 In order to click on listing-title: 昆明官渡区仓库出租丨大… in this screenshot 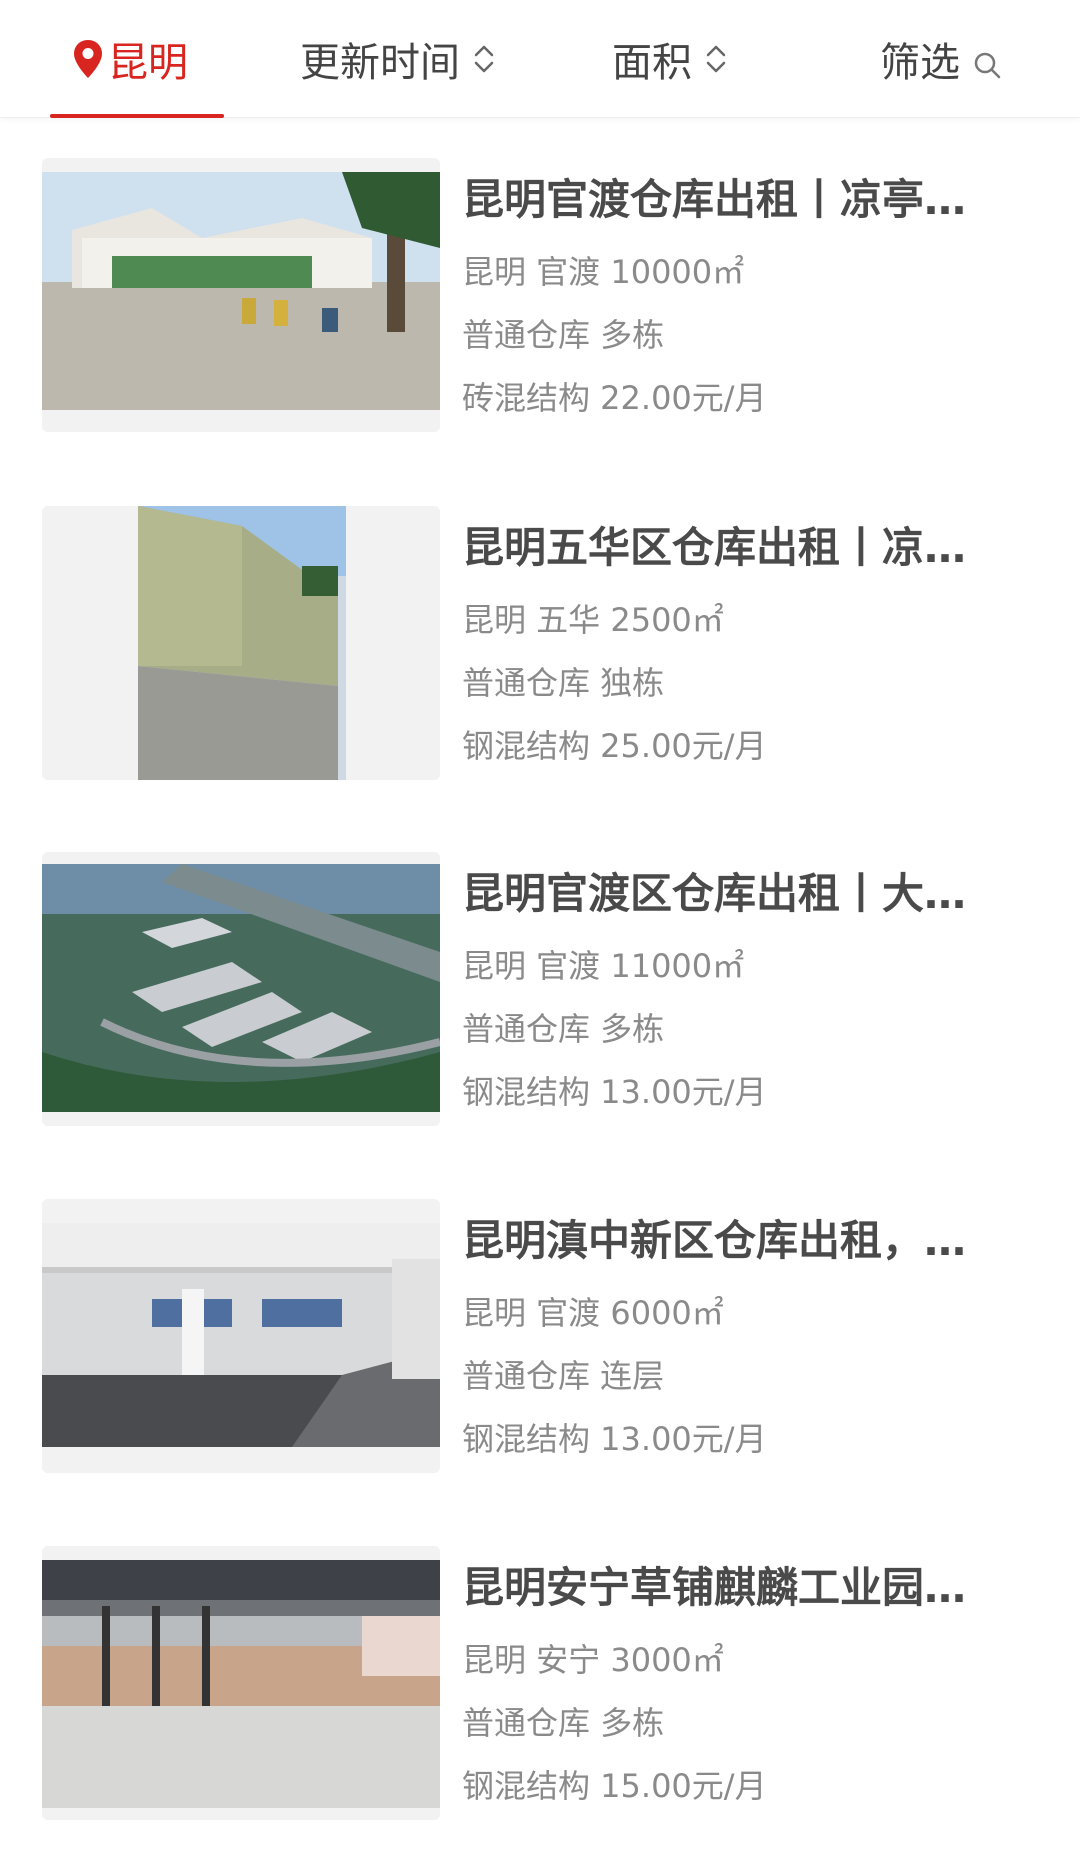, I will do `click(714, 893)`.